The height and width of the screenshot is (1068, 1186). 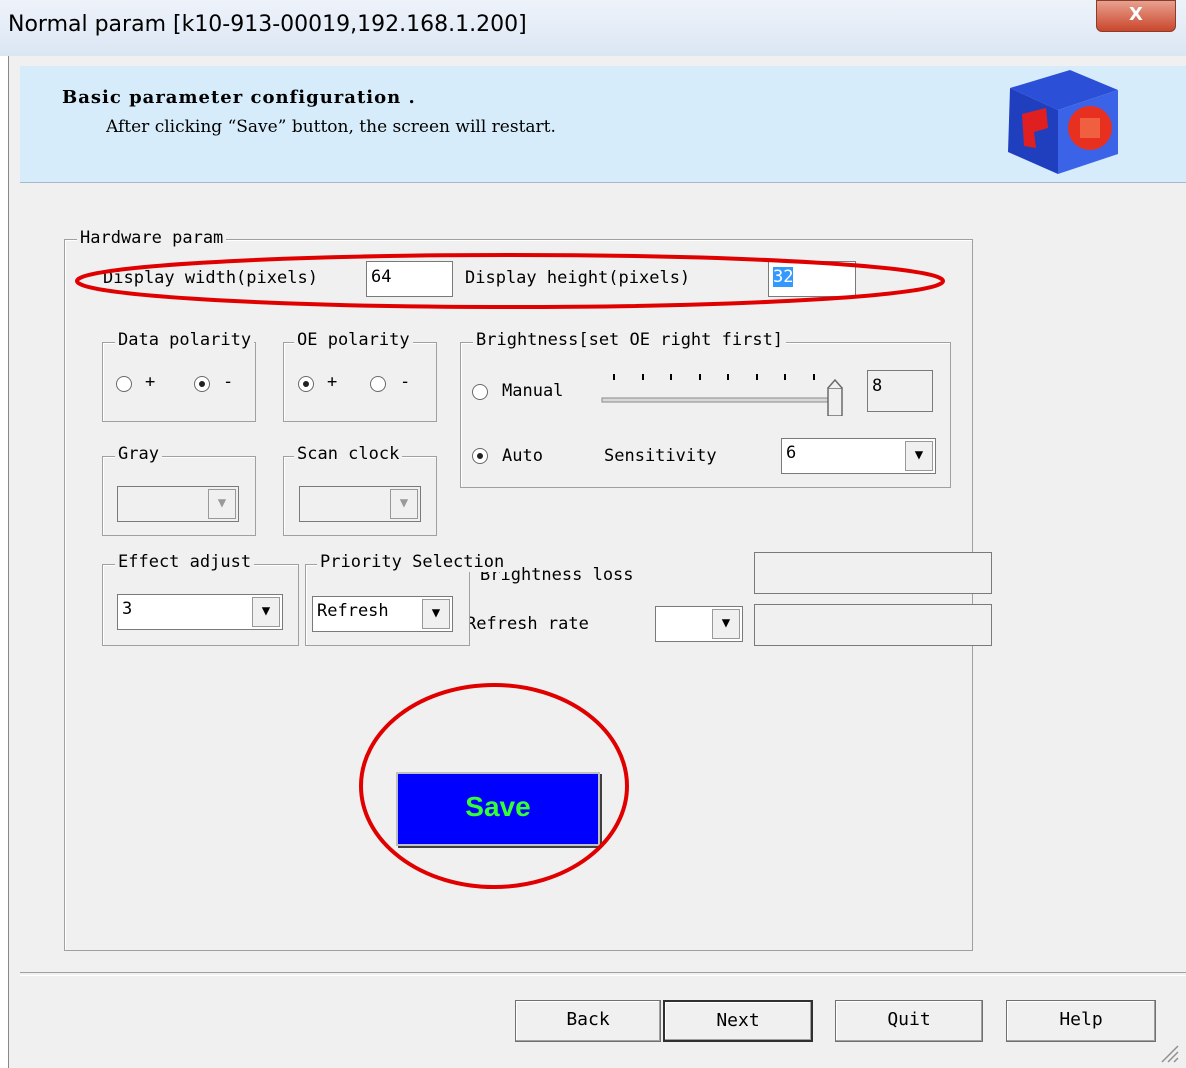 I want to click on slider-track-icon, so click(x=722, y=395).